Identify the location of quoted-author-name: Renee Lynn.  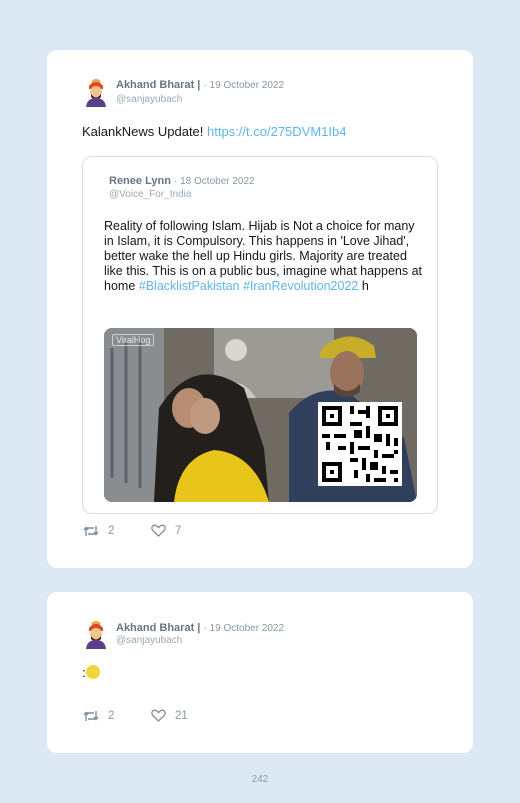
(140, 181).